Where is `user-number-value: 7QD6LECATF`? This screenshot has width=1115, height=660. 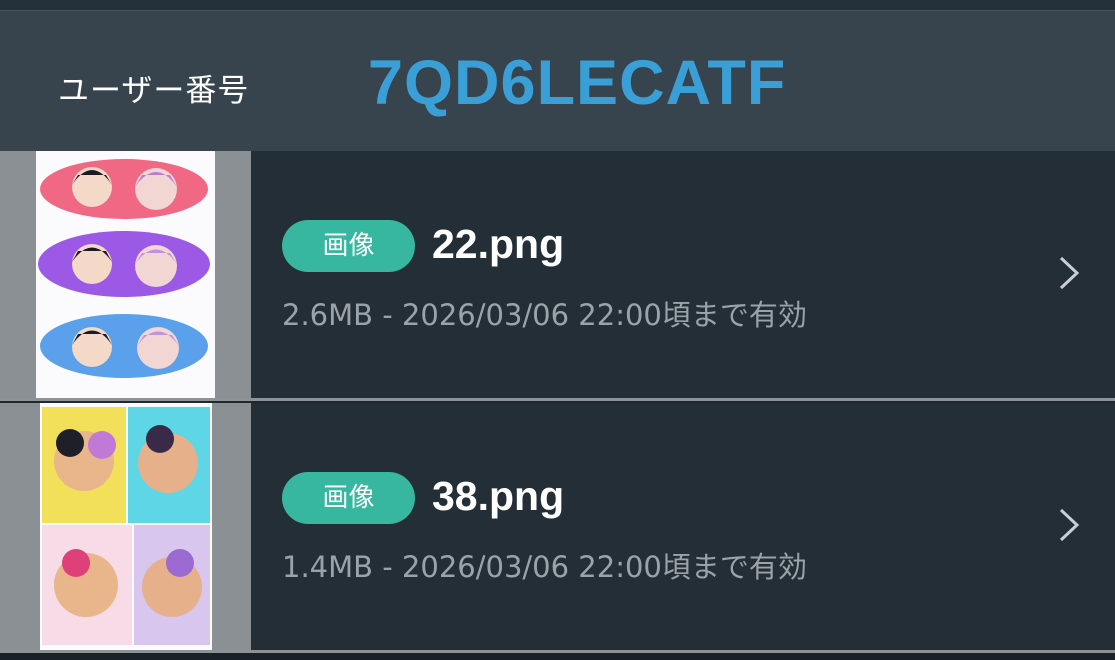 user-number-value: 7QD6LECATF is located at coordinates (577, 83).